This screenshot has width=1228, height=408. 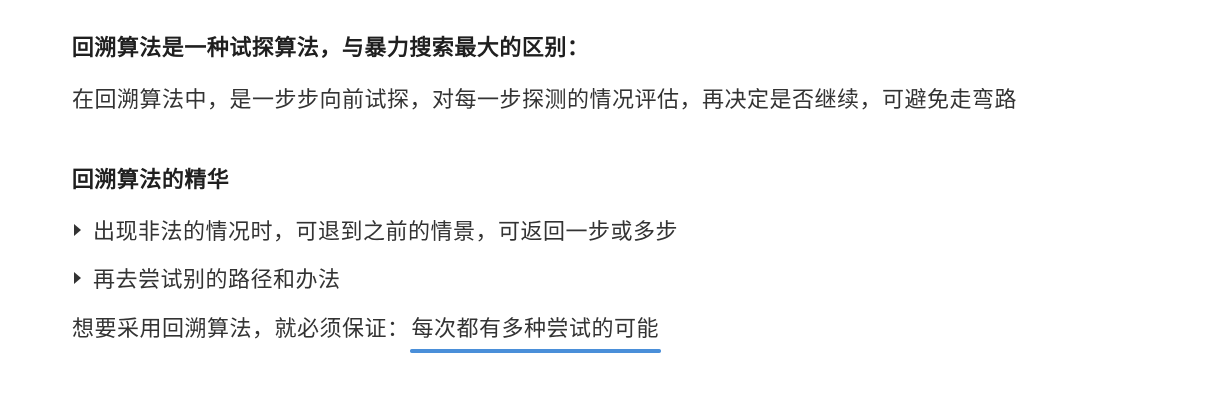 I want to click on section-heading-essence: 回溯算法的精华, so click(x=151, y=180).